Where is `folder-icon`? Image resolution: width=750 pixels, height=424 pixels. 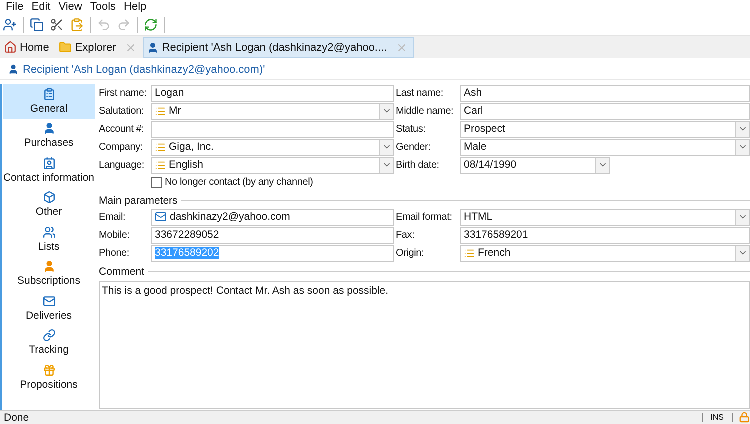 folder-icon is located at coordinates (65, 47).